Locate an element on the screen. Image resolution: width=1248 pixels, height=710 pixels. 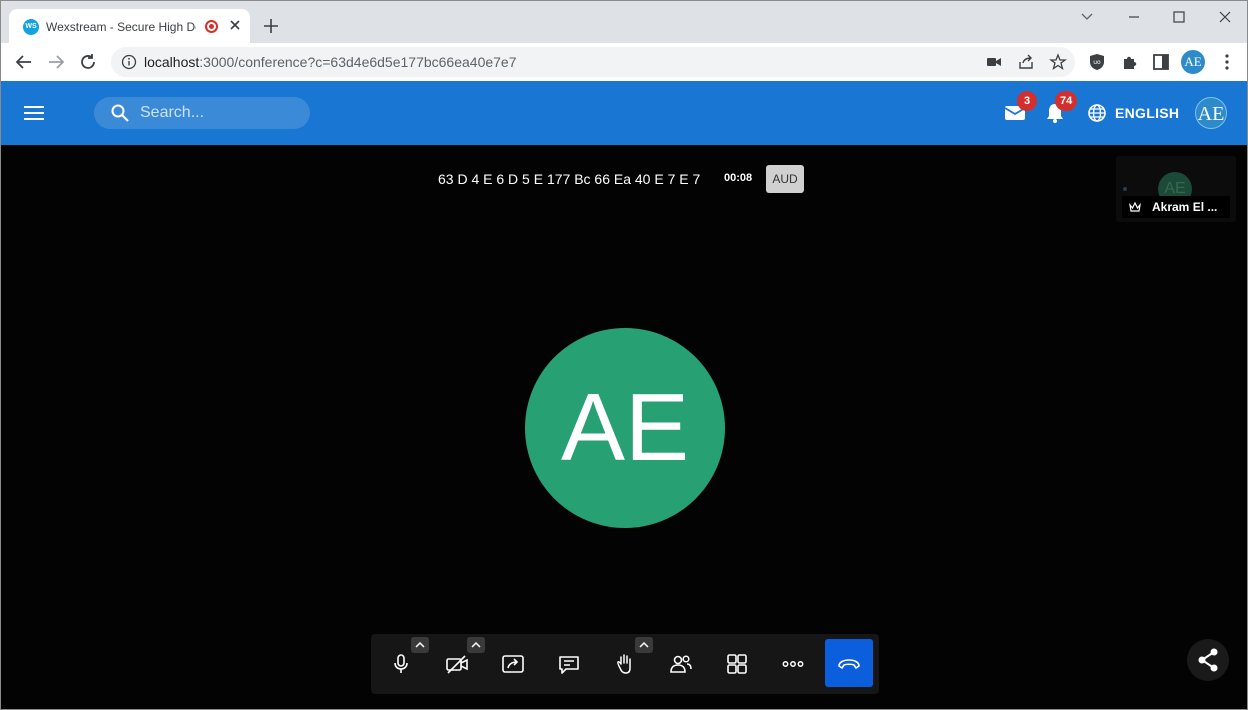
minimize-icon is located at coordinates (1134, 17).